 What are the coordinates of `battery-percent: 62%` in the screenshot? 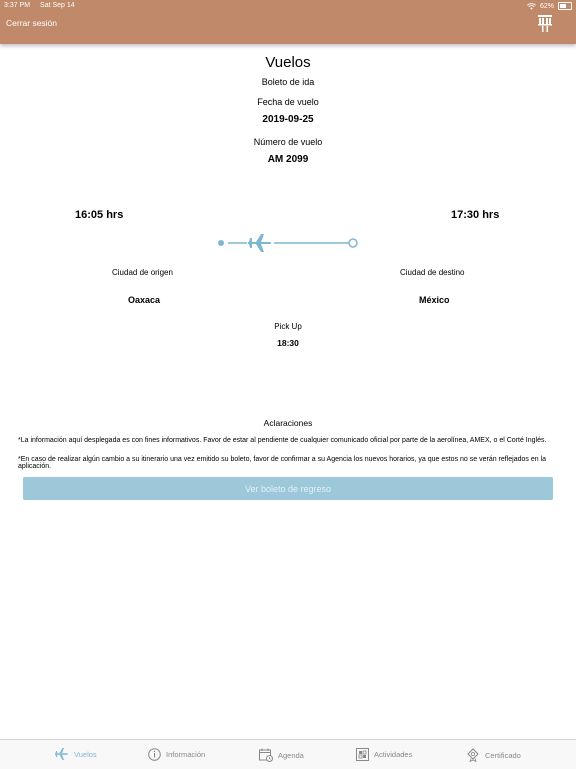 It's located at (546, 6).